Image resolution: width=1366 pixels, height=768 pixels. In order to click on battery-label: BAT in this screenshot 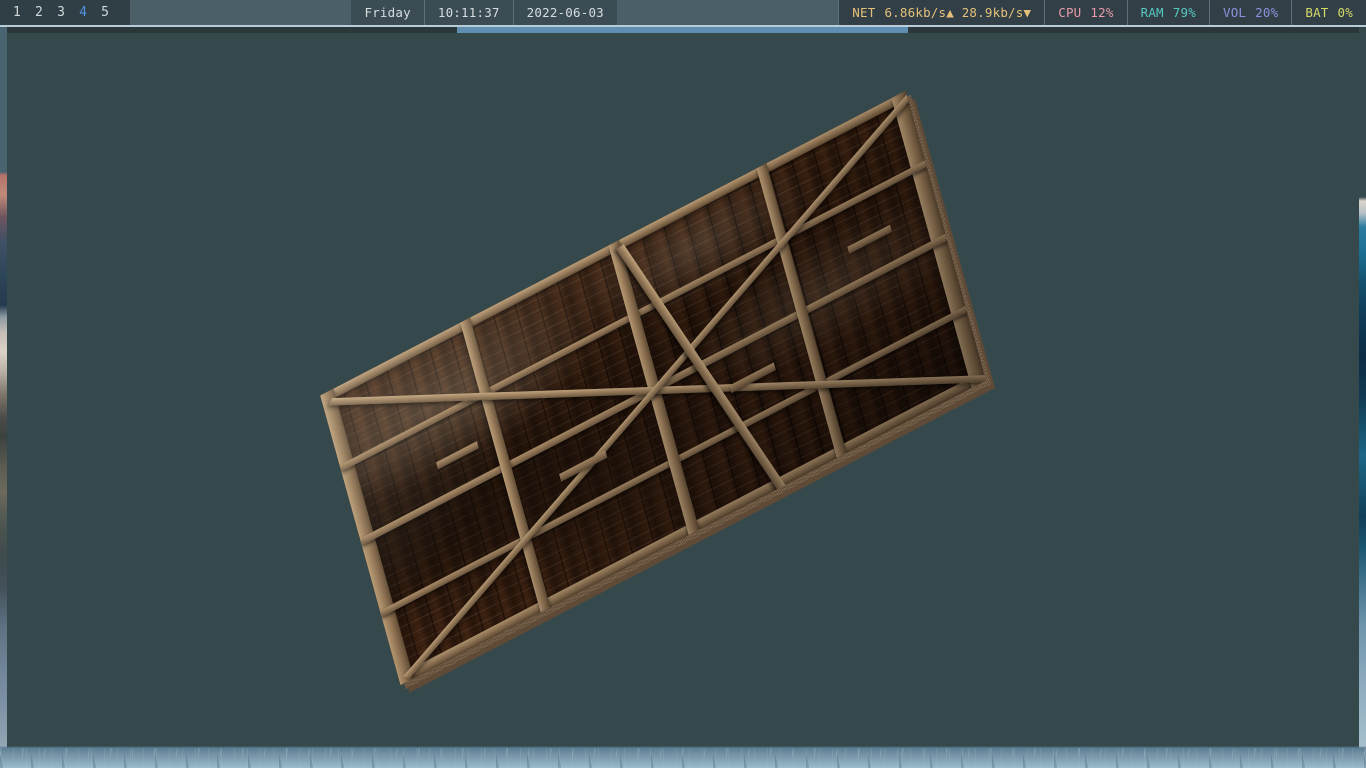, I will do `click(1317, 12)`.